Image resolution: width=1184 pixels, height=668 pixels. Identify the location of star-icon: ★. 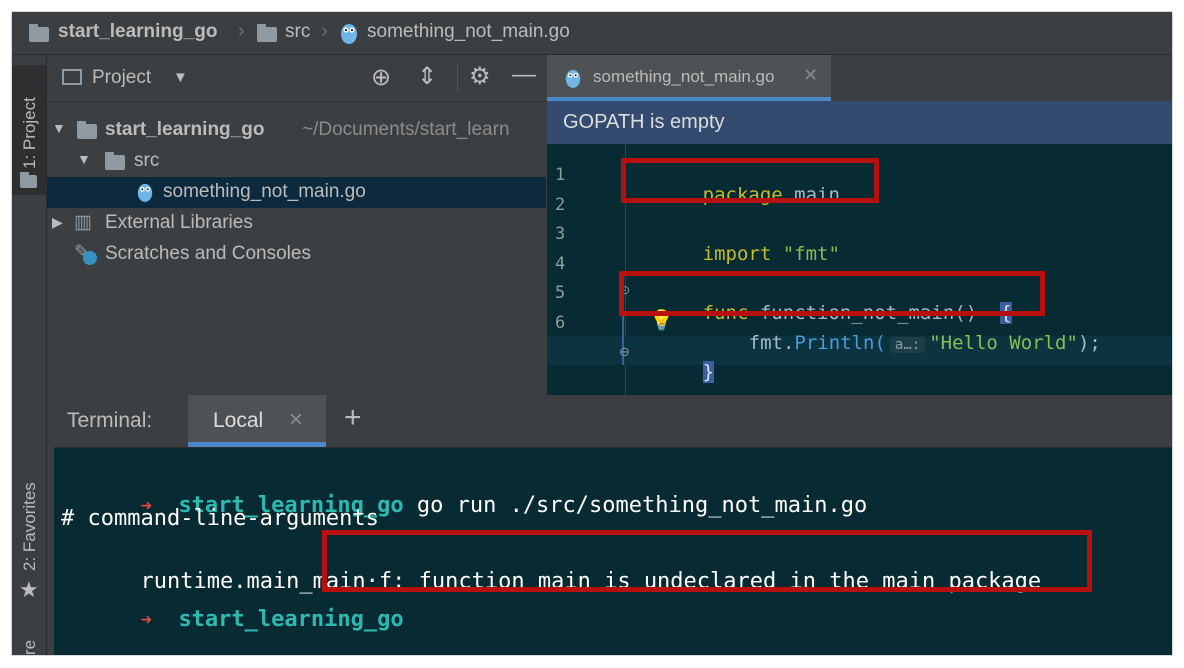
(29, 589).